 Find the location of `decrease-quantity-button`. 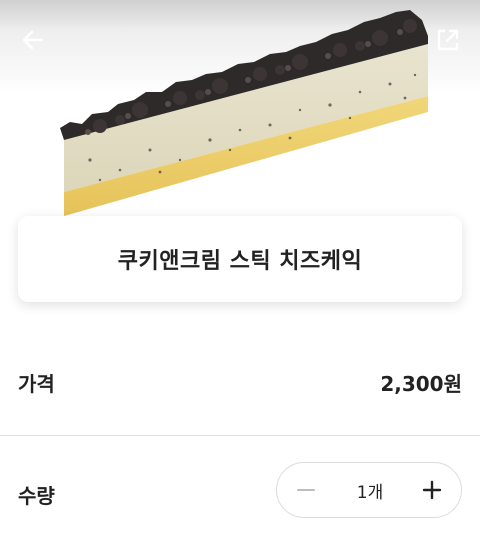

decrease-quantity-button is located at coordinates (306, 490).